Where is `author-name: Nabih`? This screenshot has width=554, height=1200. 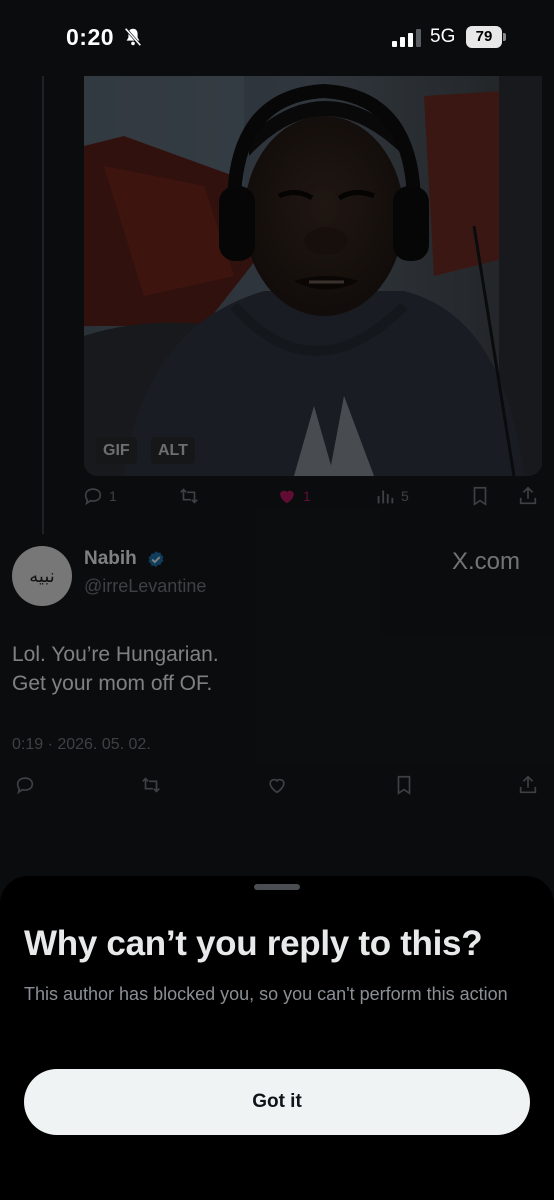
author-name: Nabih is located at coordinates (110, 559).